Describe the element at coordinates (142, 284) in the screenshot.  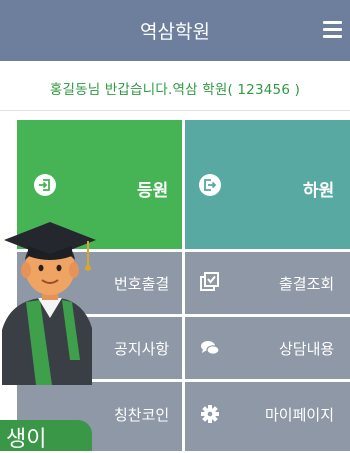
I see `number-attendance-label: 번호출결` at that location.